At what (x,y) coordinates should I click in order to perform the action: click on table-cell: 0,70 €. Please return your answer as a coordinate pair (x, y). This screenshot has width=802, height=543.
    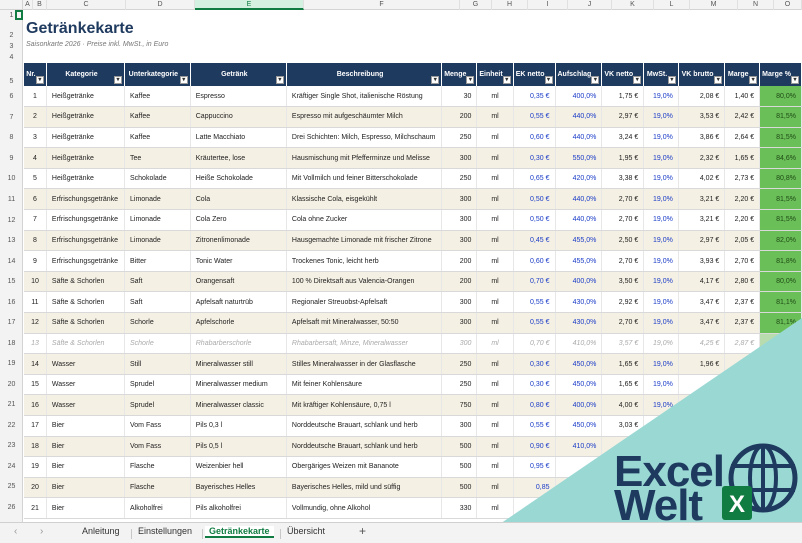
    Looking at the image, I should click on (534, 282).